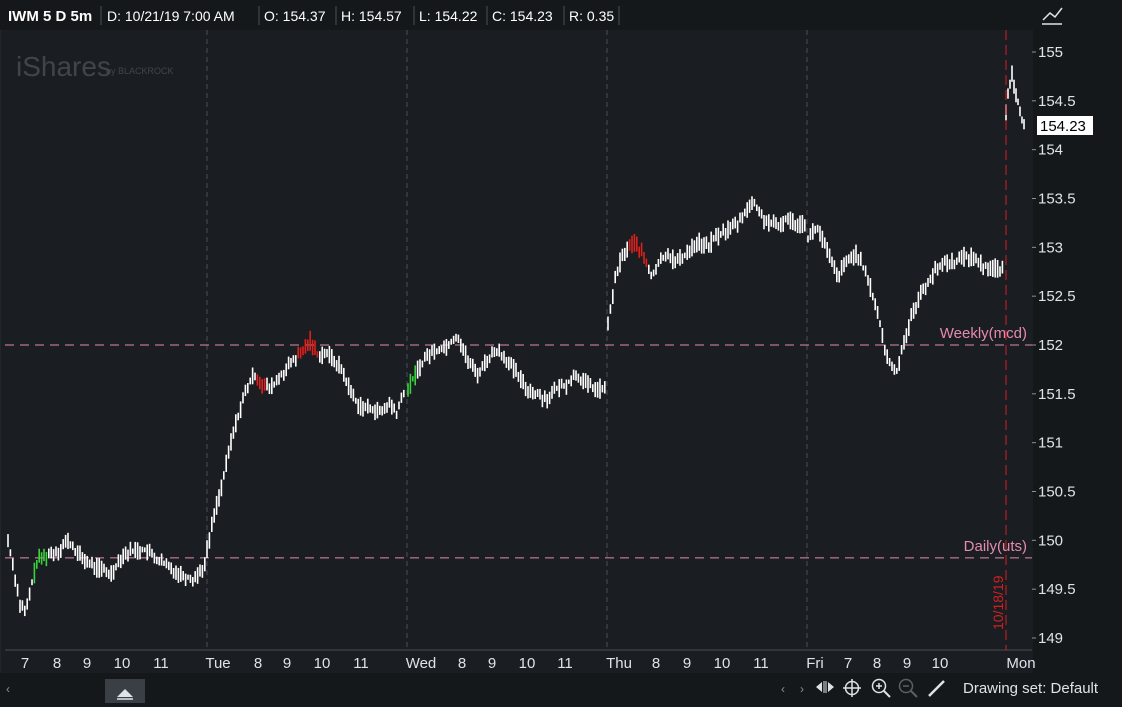 The height and width of the screenshot is (707, 1122). What do you see at coordinates (421, 663) in the screenshot?
I see `x-tick-label: Wed` at bounding box center [421, 663].